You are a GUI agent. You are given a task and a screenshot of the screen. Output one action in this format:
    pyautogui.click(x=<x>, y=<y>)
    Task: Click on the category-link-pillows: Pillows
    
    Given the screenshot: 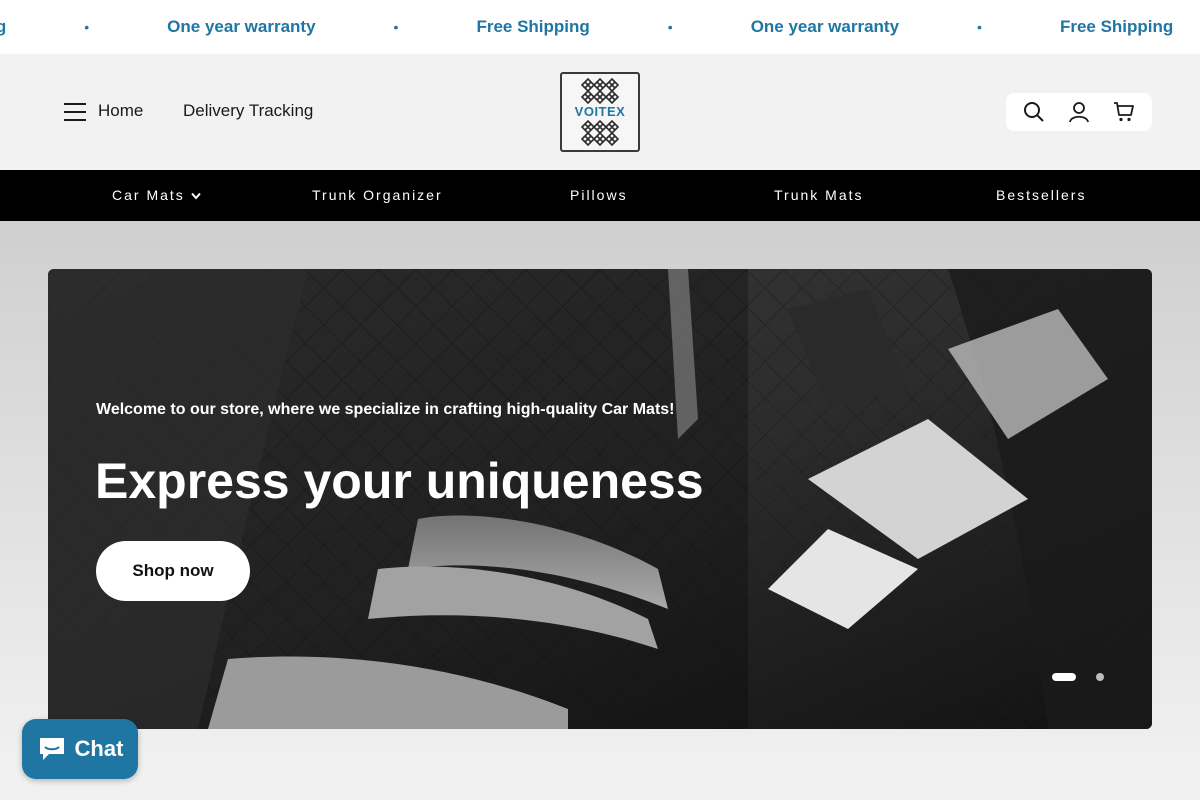 What is the action you would take?
    pyautogui.click(x=599, y=195)
    